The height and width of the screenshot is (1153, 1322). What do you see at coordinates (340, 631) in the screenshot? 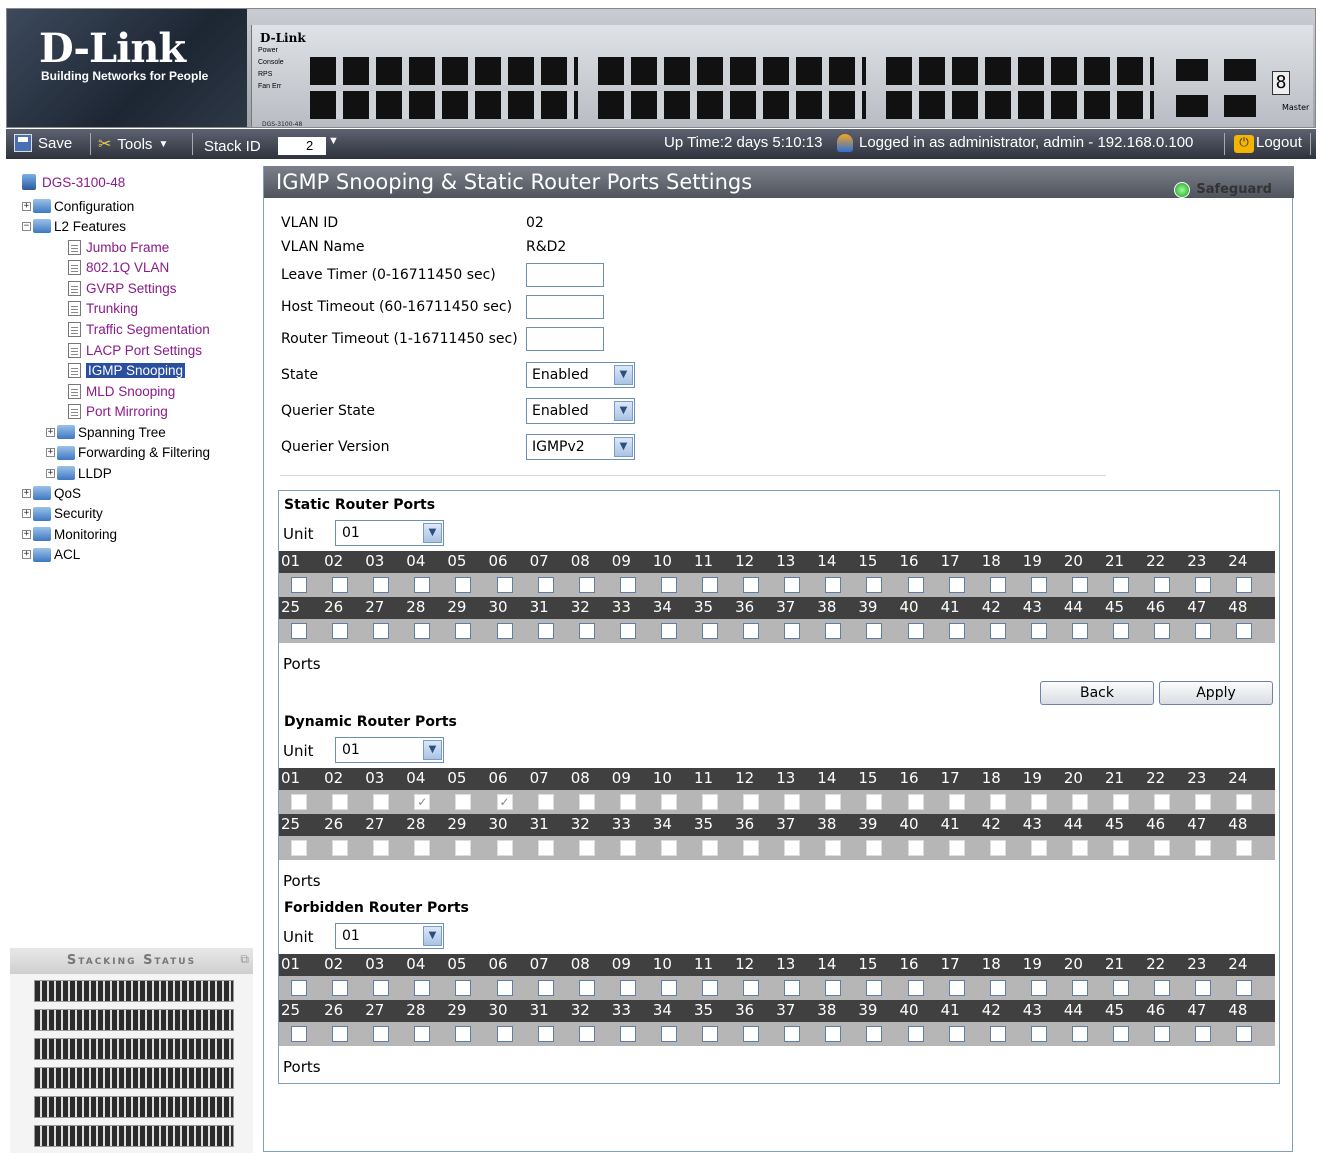
I see `static-port-26-checkbox` at bounding box center [340, 631].